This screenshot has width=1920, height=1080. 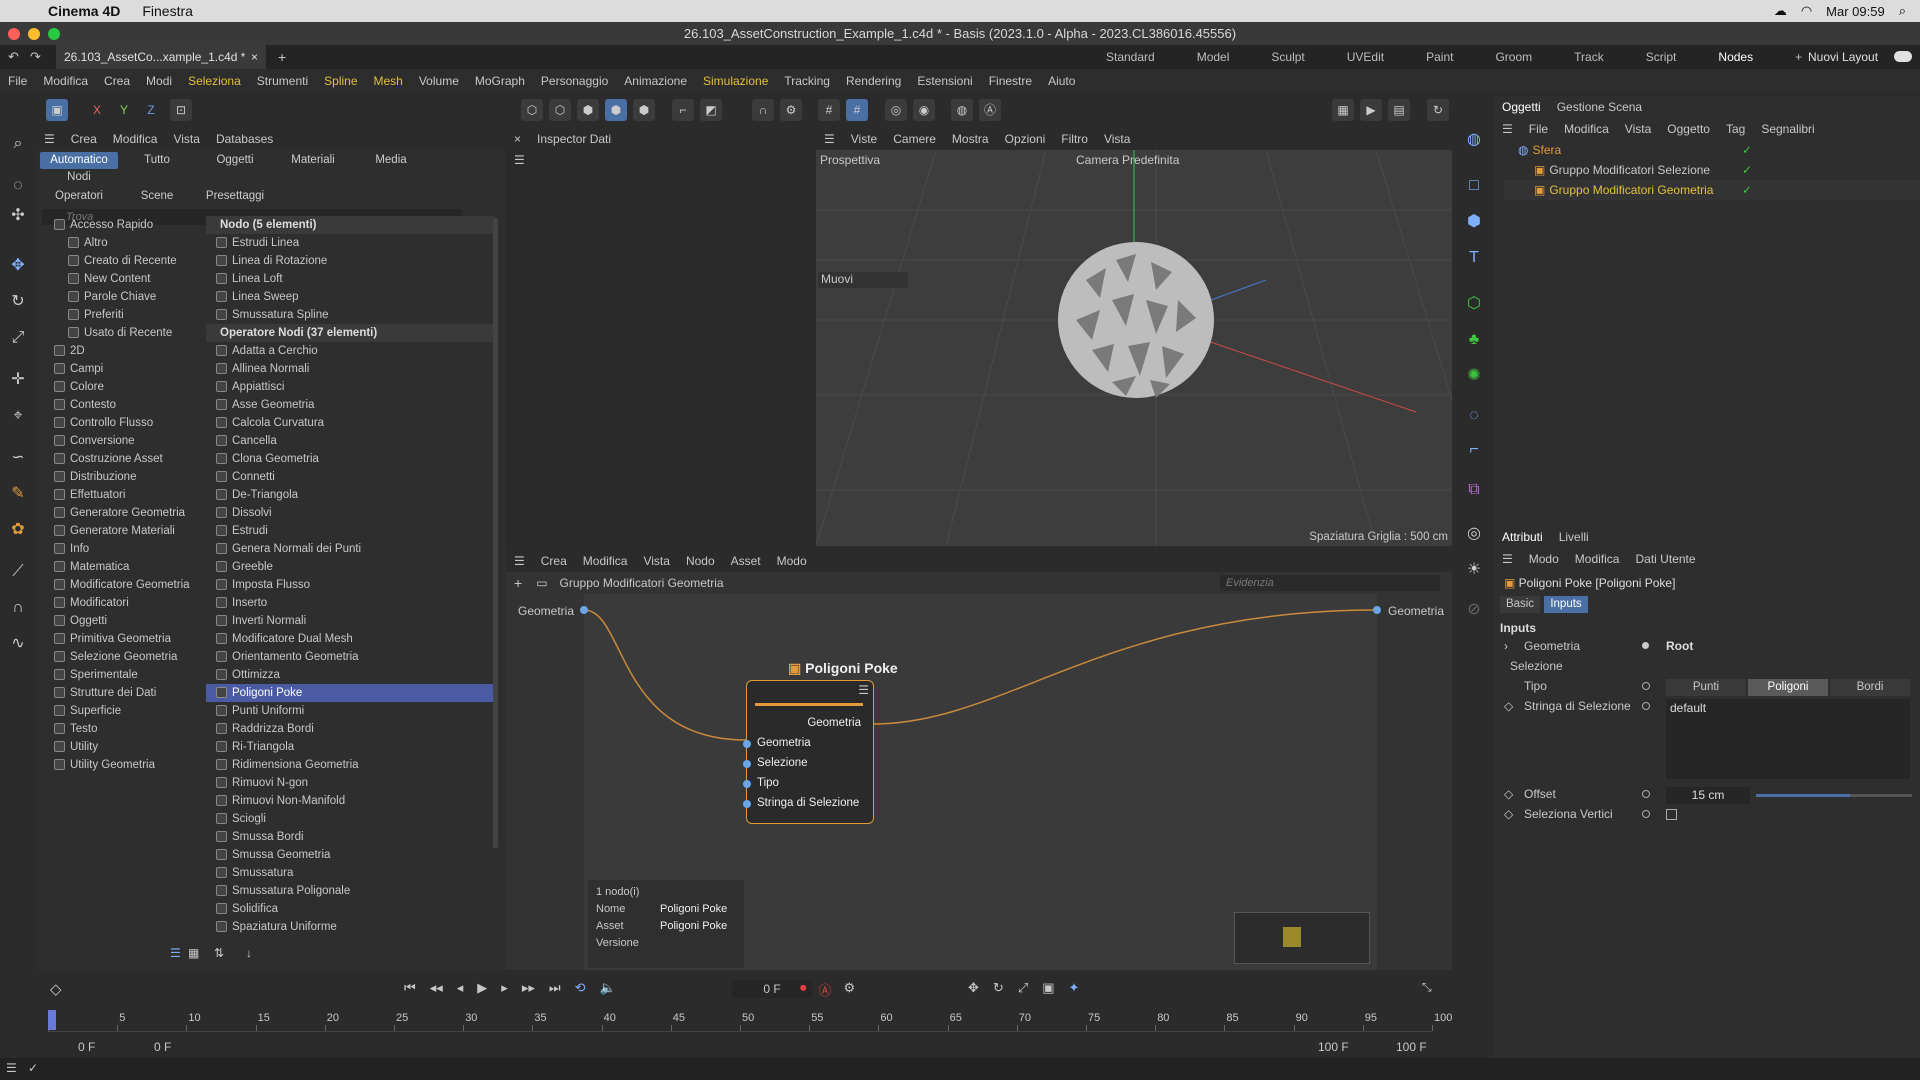 What do you see at coordinates (1136, 320) in the screenshot?
I see `sphere-object` at bounding box center [1136, 320].